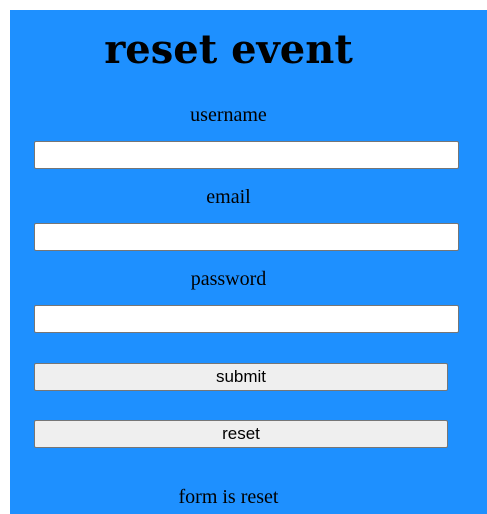  I want to click on password-input, so click(246, 319).